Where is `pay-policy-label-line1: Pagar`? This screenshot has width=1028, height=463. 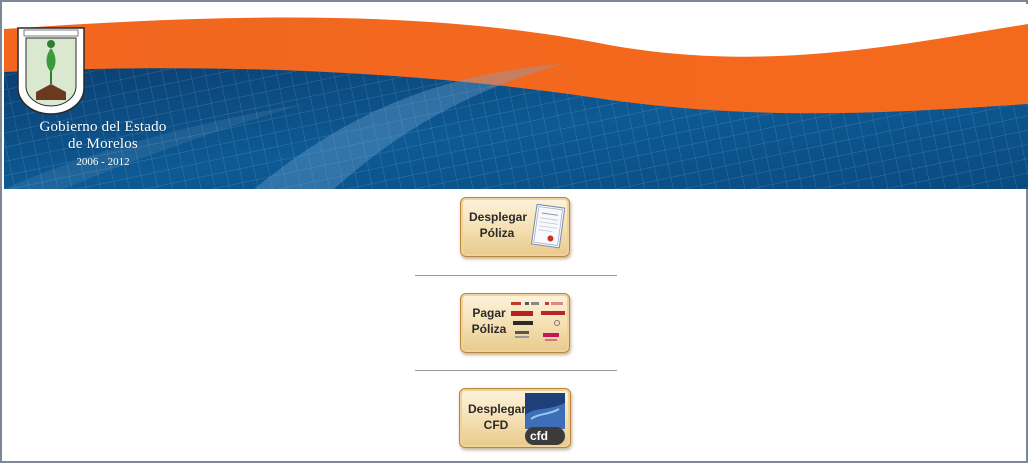 pay-policy-label-line1: Pagar is located at coordinates (489, 313).